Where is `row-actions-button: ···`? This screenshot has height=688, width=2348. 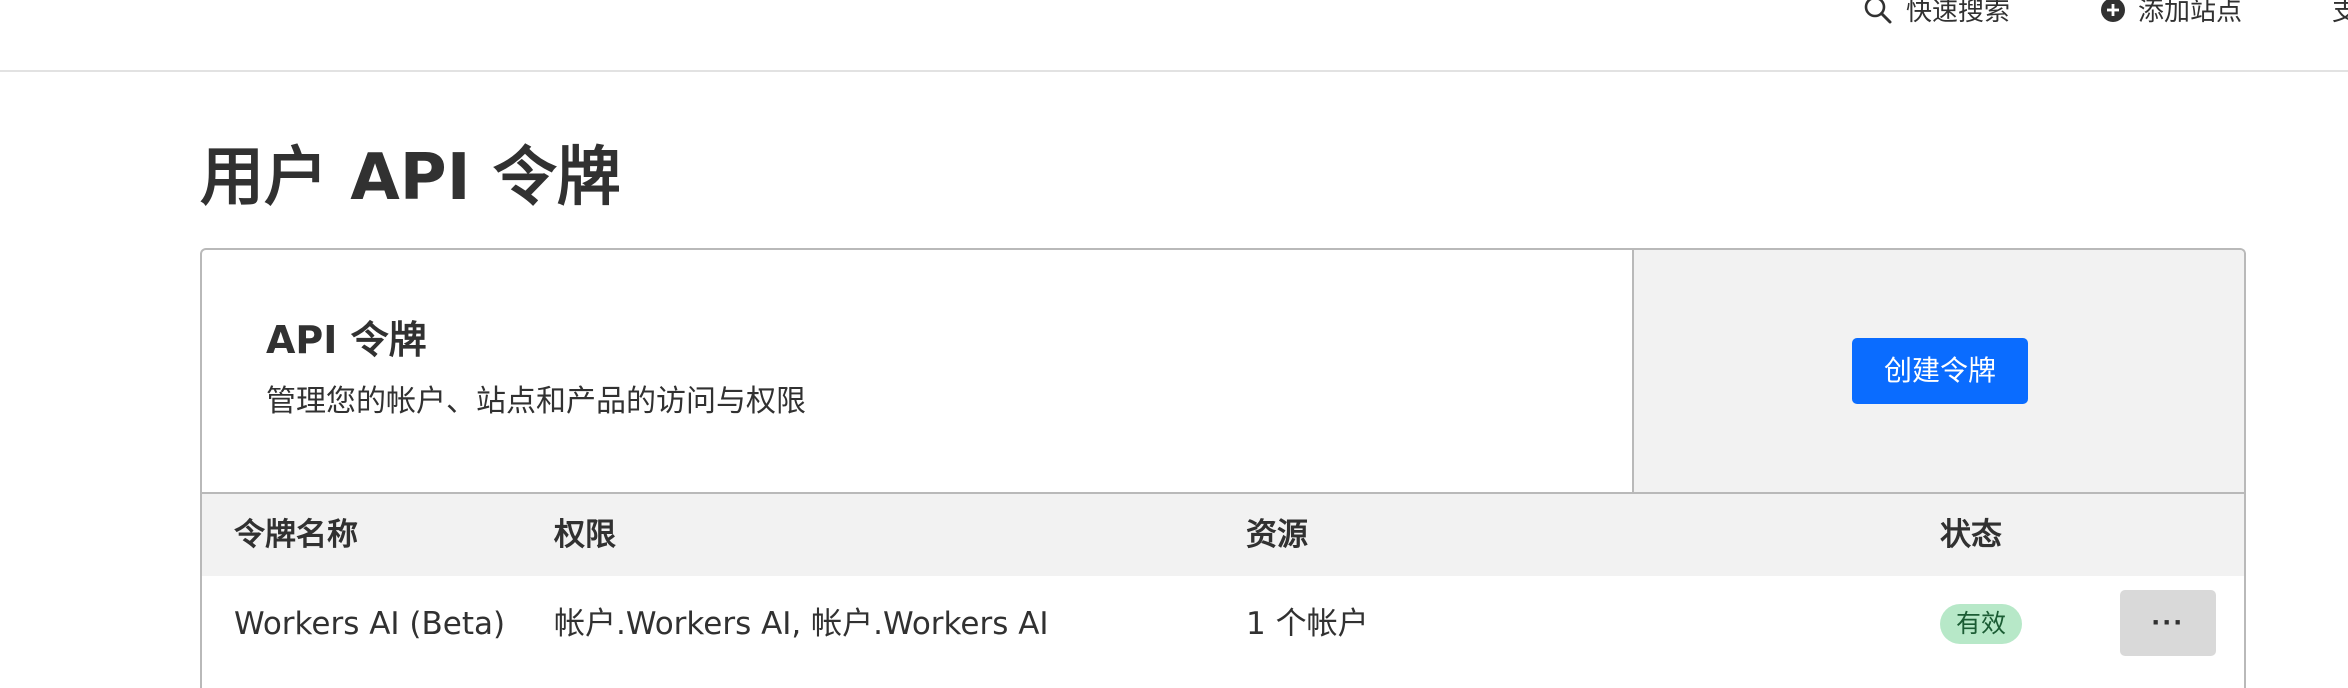
row-actions-button: ··· is located at coordinates (2168, 623).